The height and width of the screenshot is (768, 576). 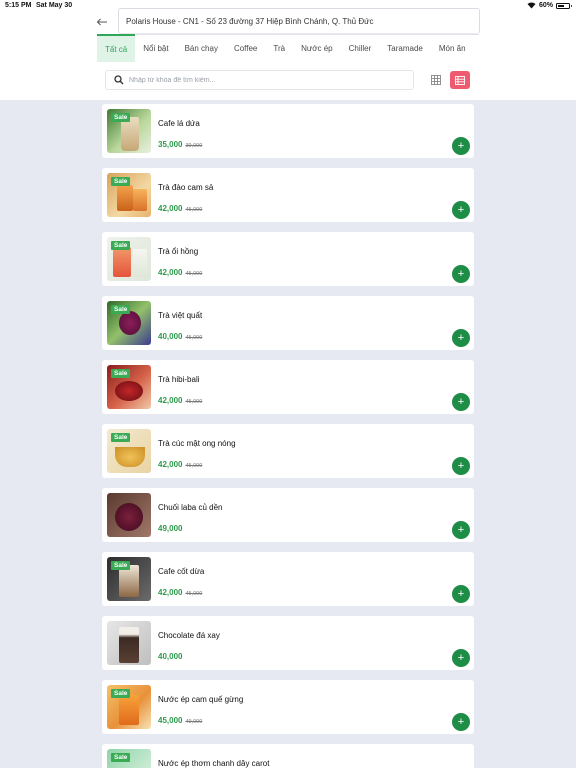 I want to click on tab-0: Tất cả, so click(x=116, y=48).